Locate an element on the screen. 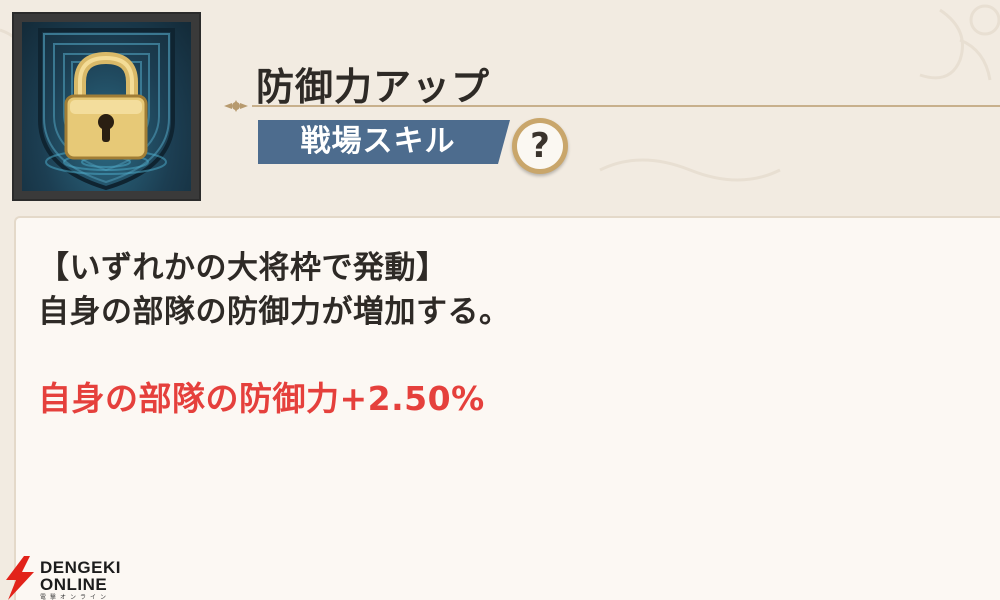 The image size is (1000, 600). activation-condition: 【いずれかの大将枠で発動】 is located at coordinates (243, 268).